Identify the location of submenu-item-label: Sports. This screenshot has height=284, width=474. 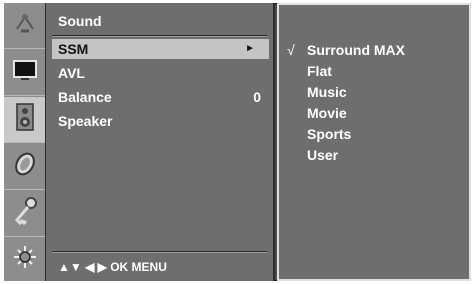
(329, 134).